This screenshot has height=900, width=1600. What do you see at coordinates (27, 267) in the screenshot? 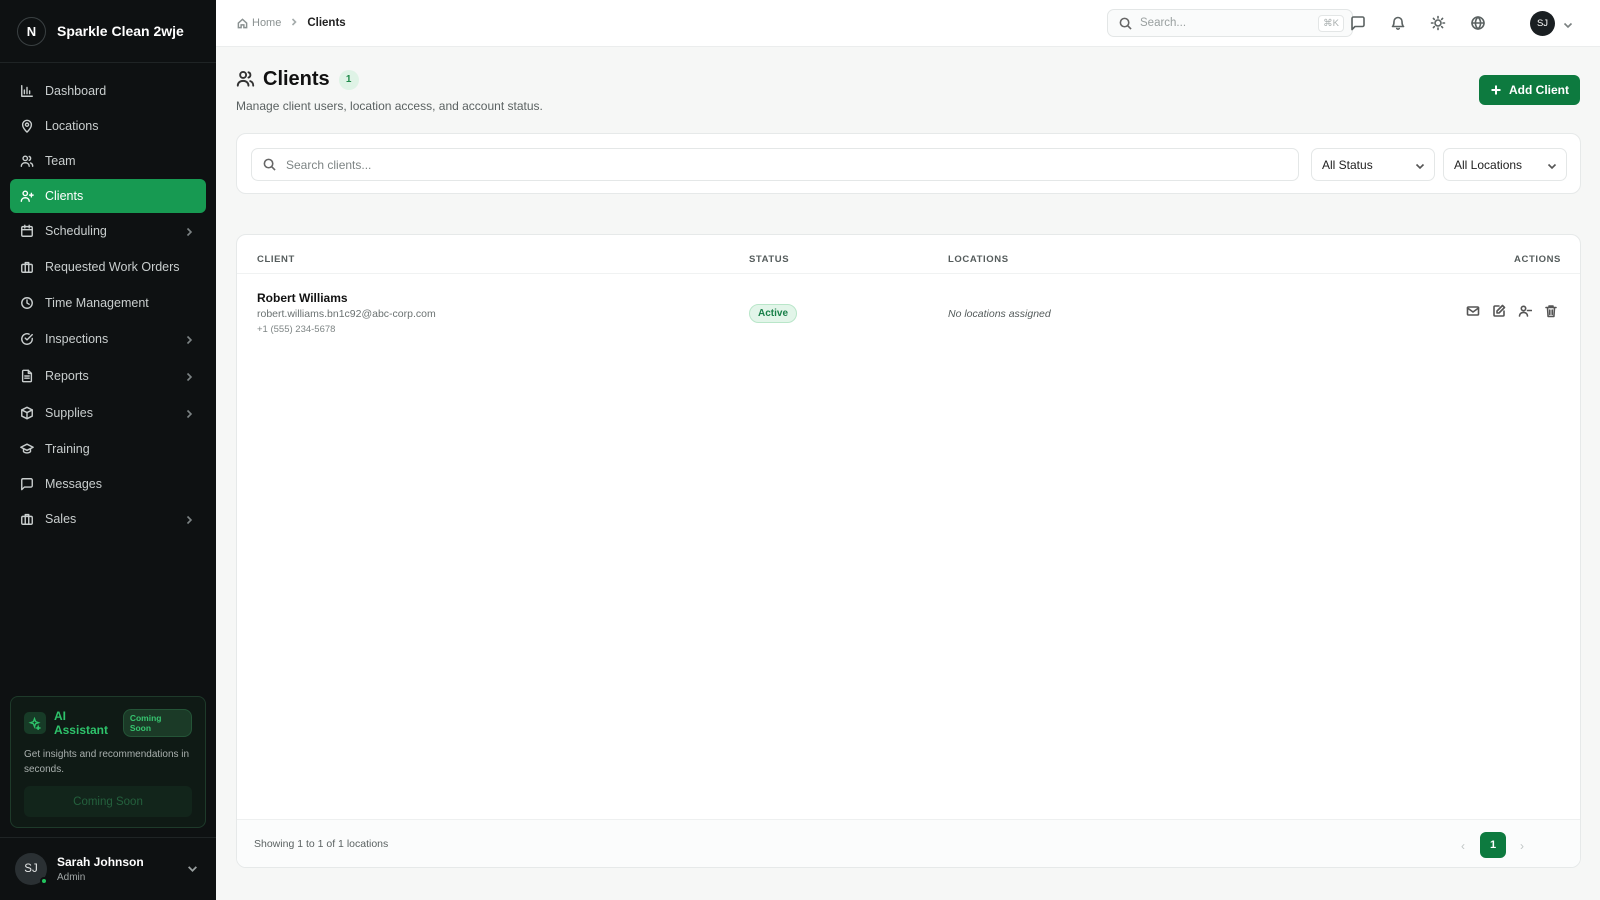
I see `briefcase-icon` at bounding box center [27, 267].